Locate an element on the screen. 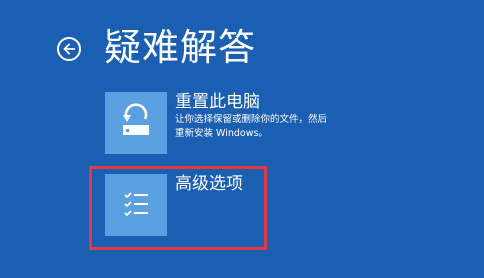 Image resolution: width=484 pixels, height=278 pixels. advanced-options-title: 高级选项 is located at coordinates (209, 184).